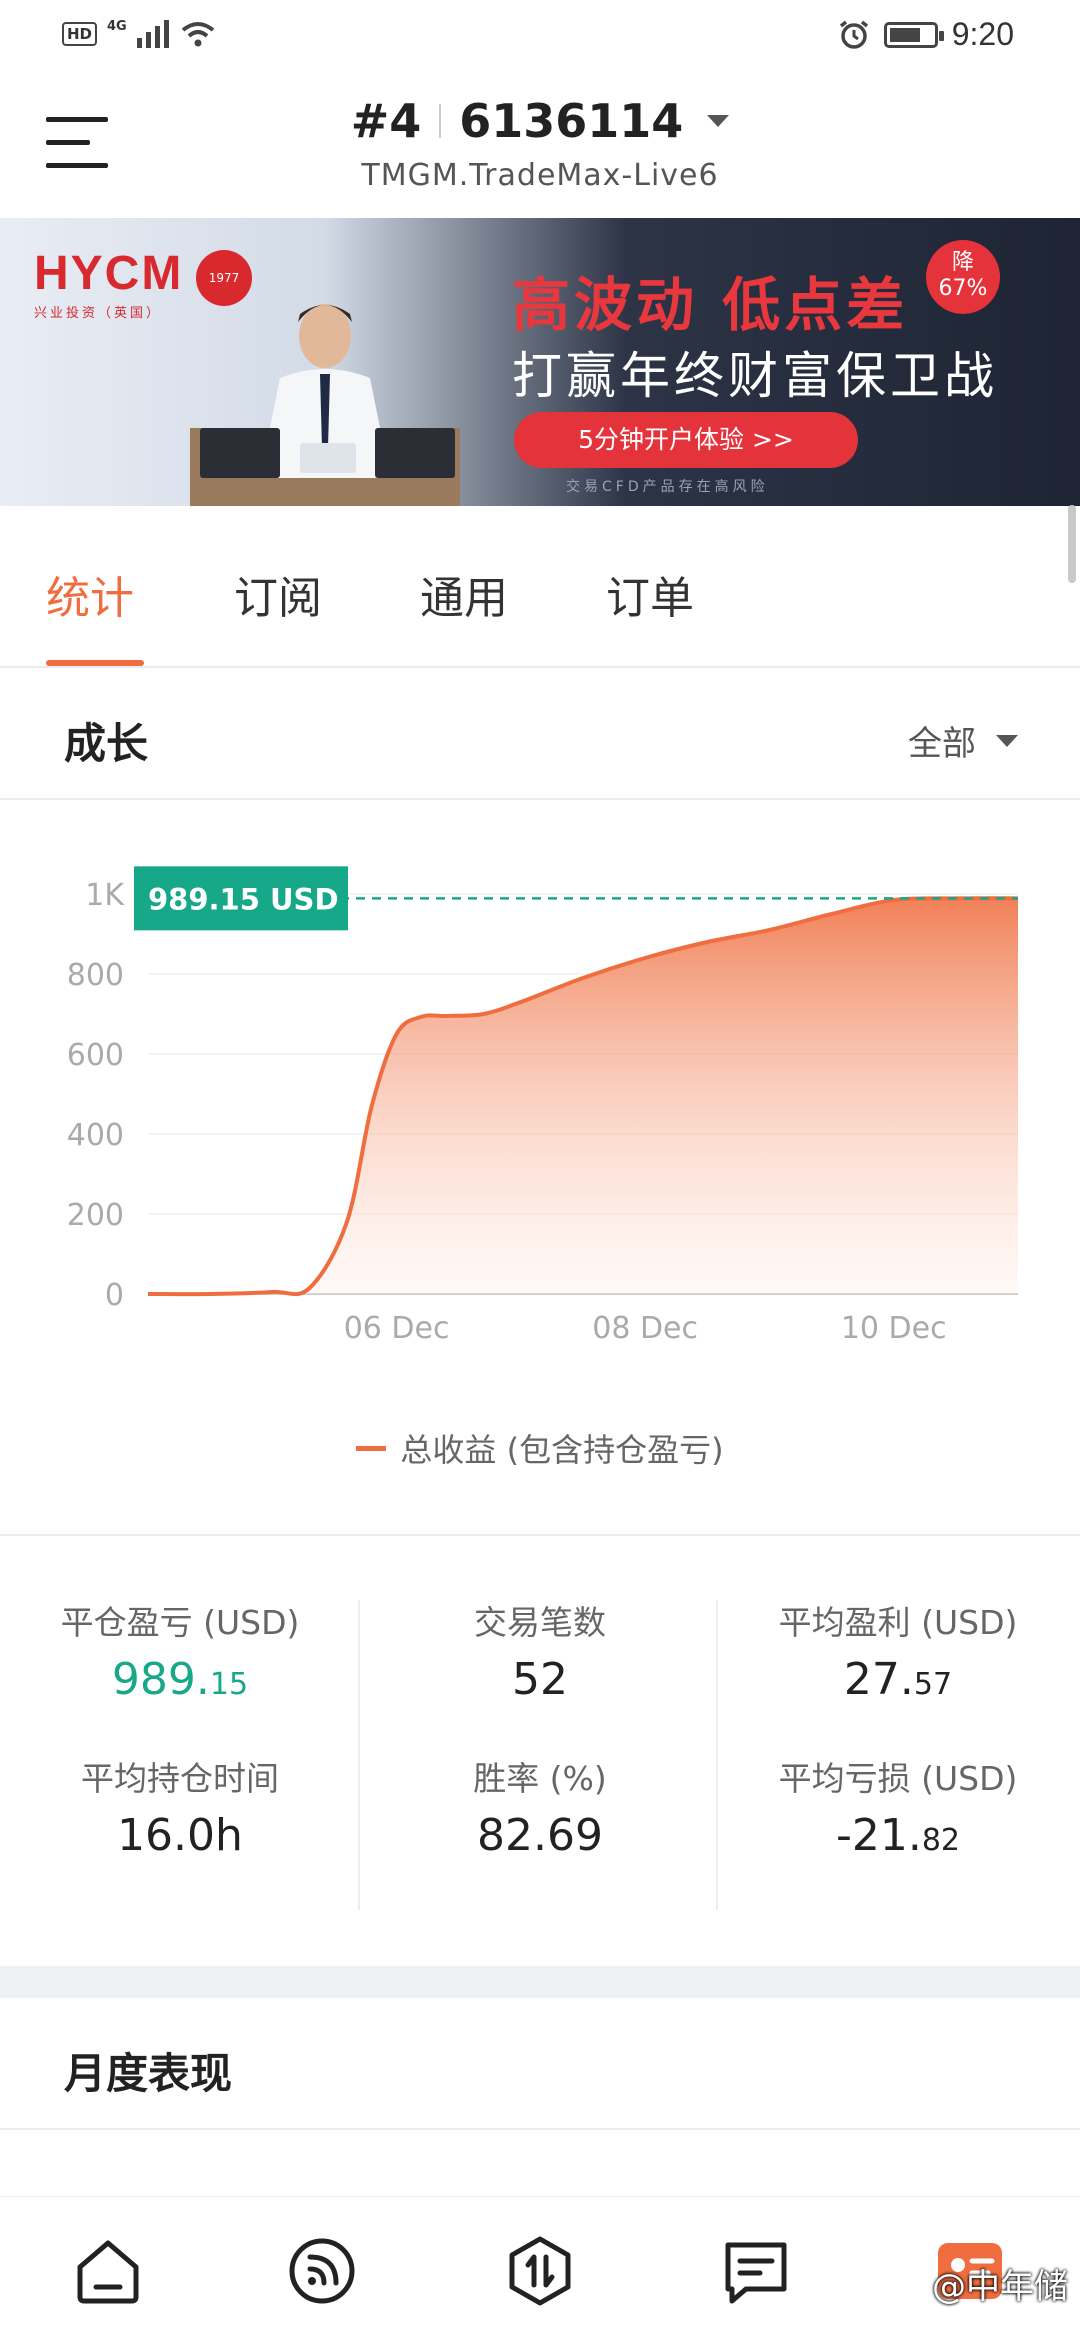 The image size is (1080, 2340). I want to click on tab-subscribe: 订阅, so click(278, 594).